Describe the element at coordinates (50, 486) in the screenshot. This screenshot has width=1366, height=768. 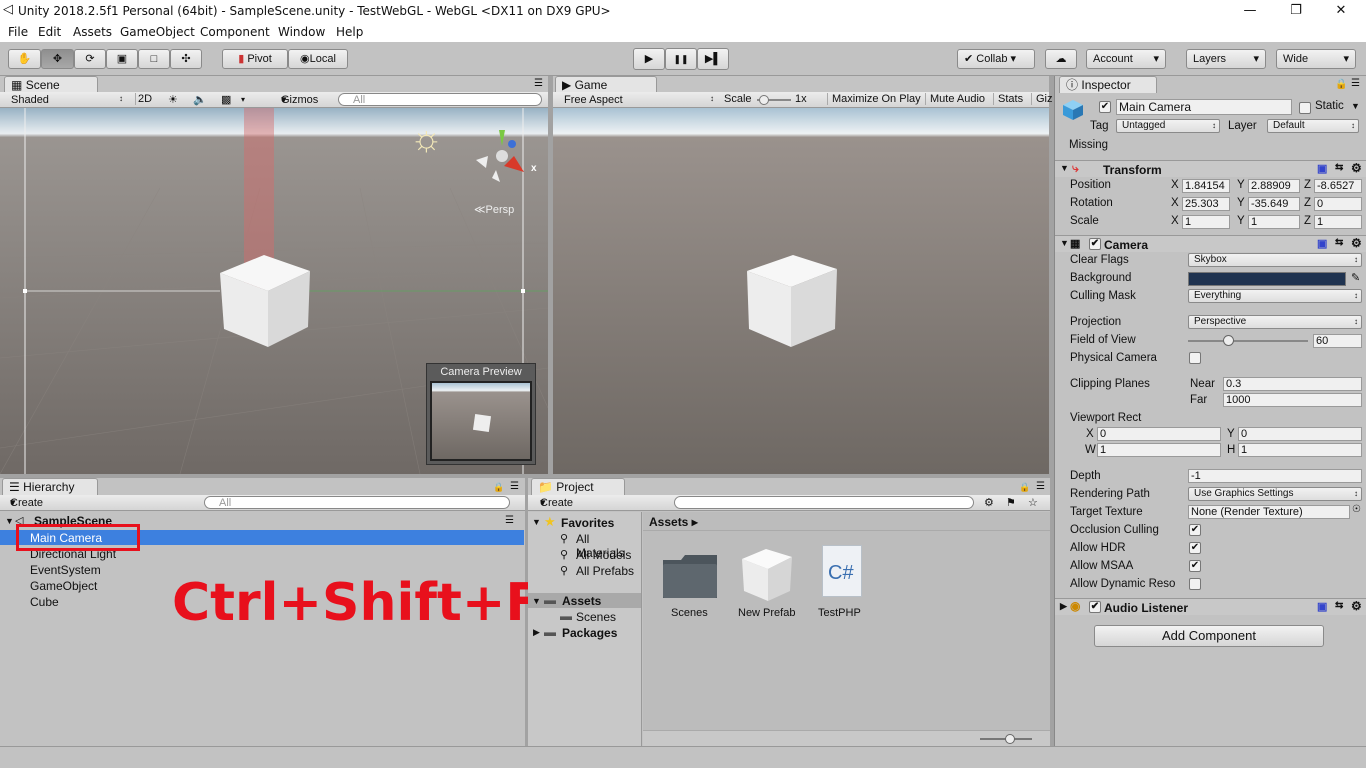
I see `tab-hierarchy: ☰ Hierarchy` at that location.